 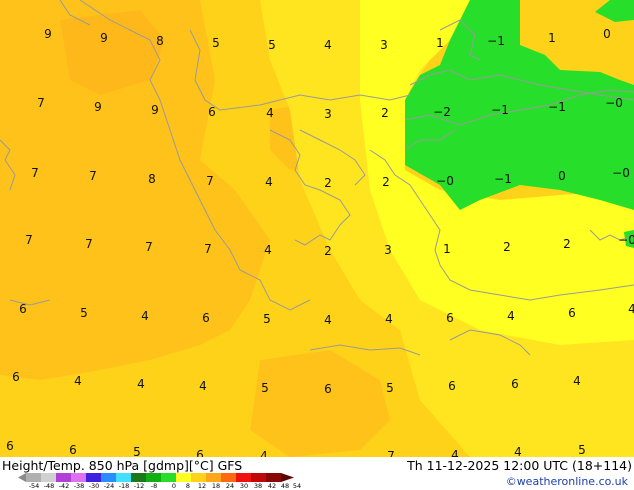 I want to click on colorbar-tick-label: -8, so click(x=154, y=486).